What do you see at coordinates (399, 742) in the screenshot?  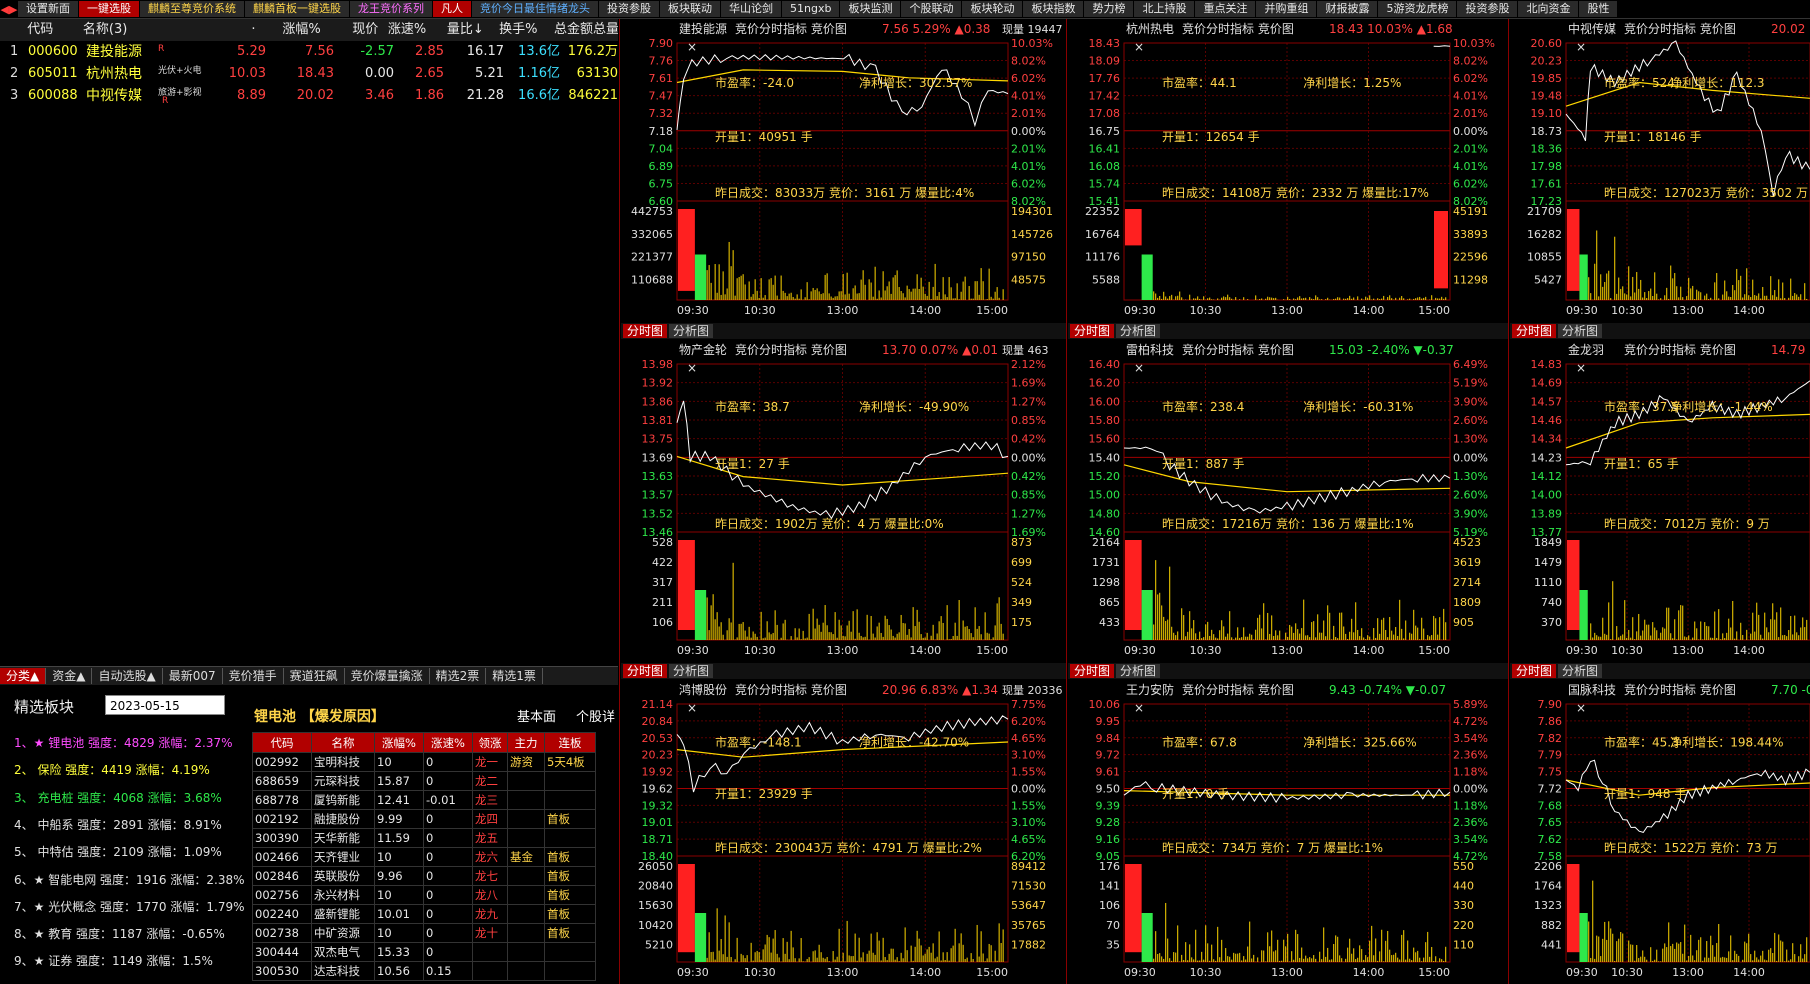 I see `reason-header-cell: 涨幅%` at bounding box center [399, 742].